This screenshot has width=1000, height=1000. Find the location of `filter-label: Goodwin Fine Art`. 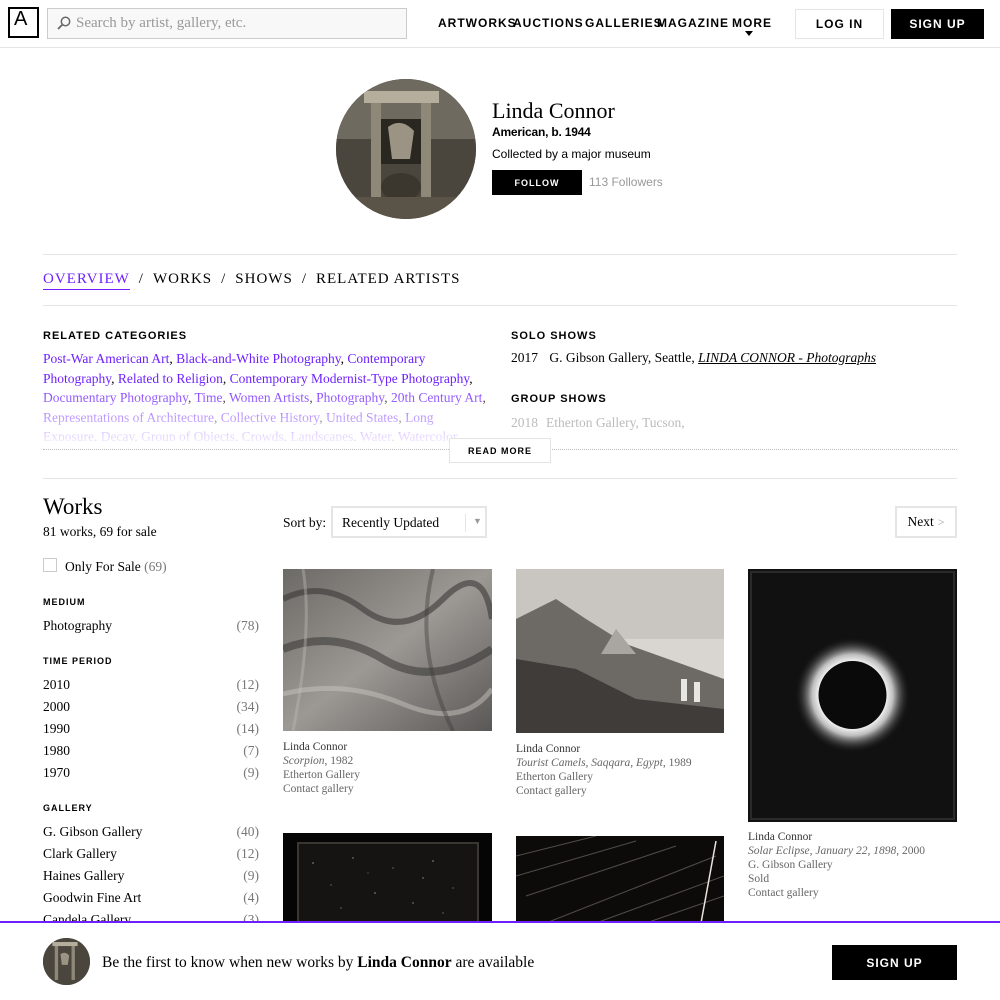

filter-label: Goodwin Fine Art is located at coordinates (92, 897).